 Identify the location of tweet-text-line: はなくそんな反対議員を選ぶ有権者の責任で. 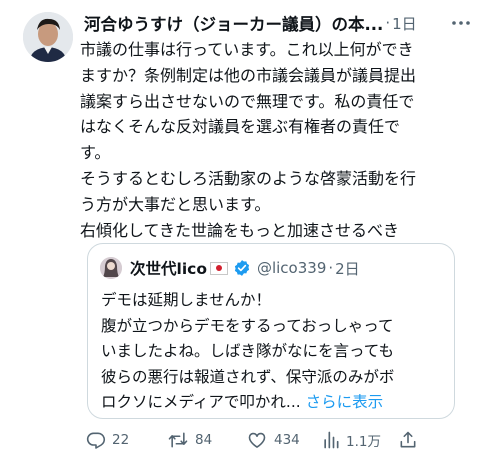
(240, 127).